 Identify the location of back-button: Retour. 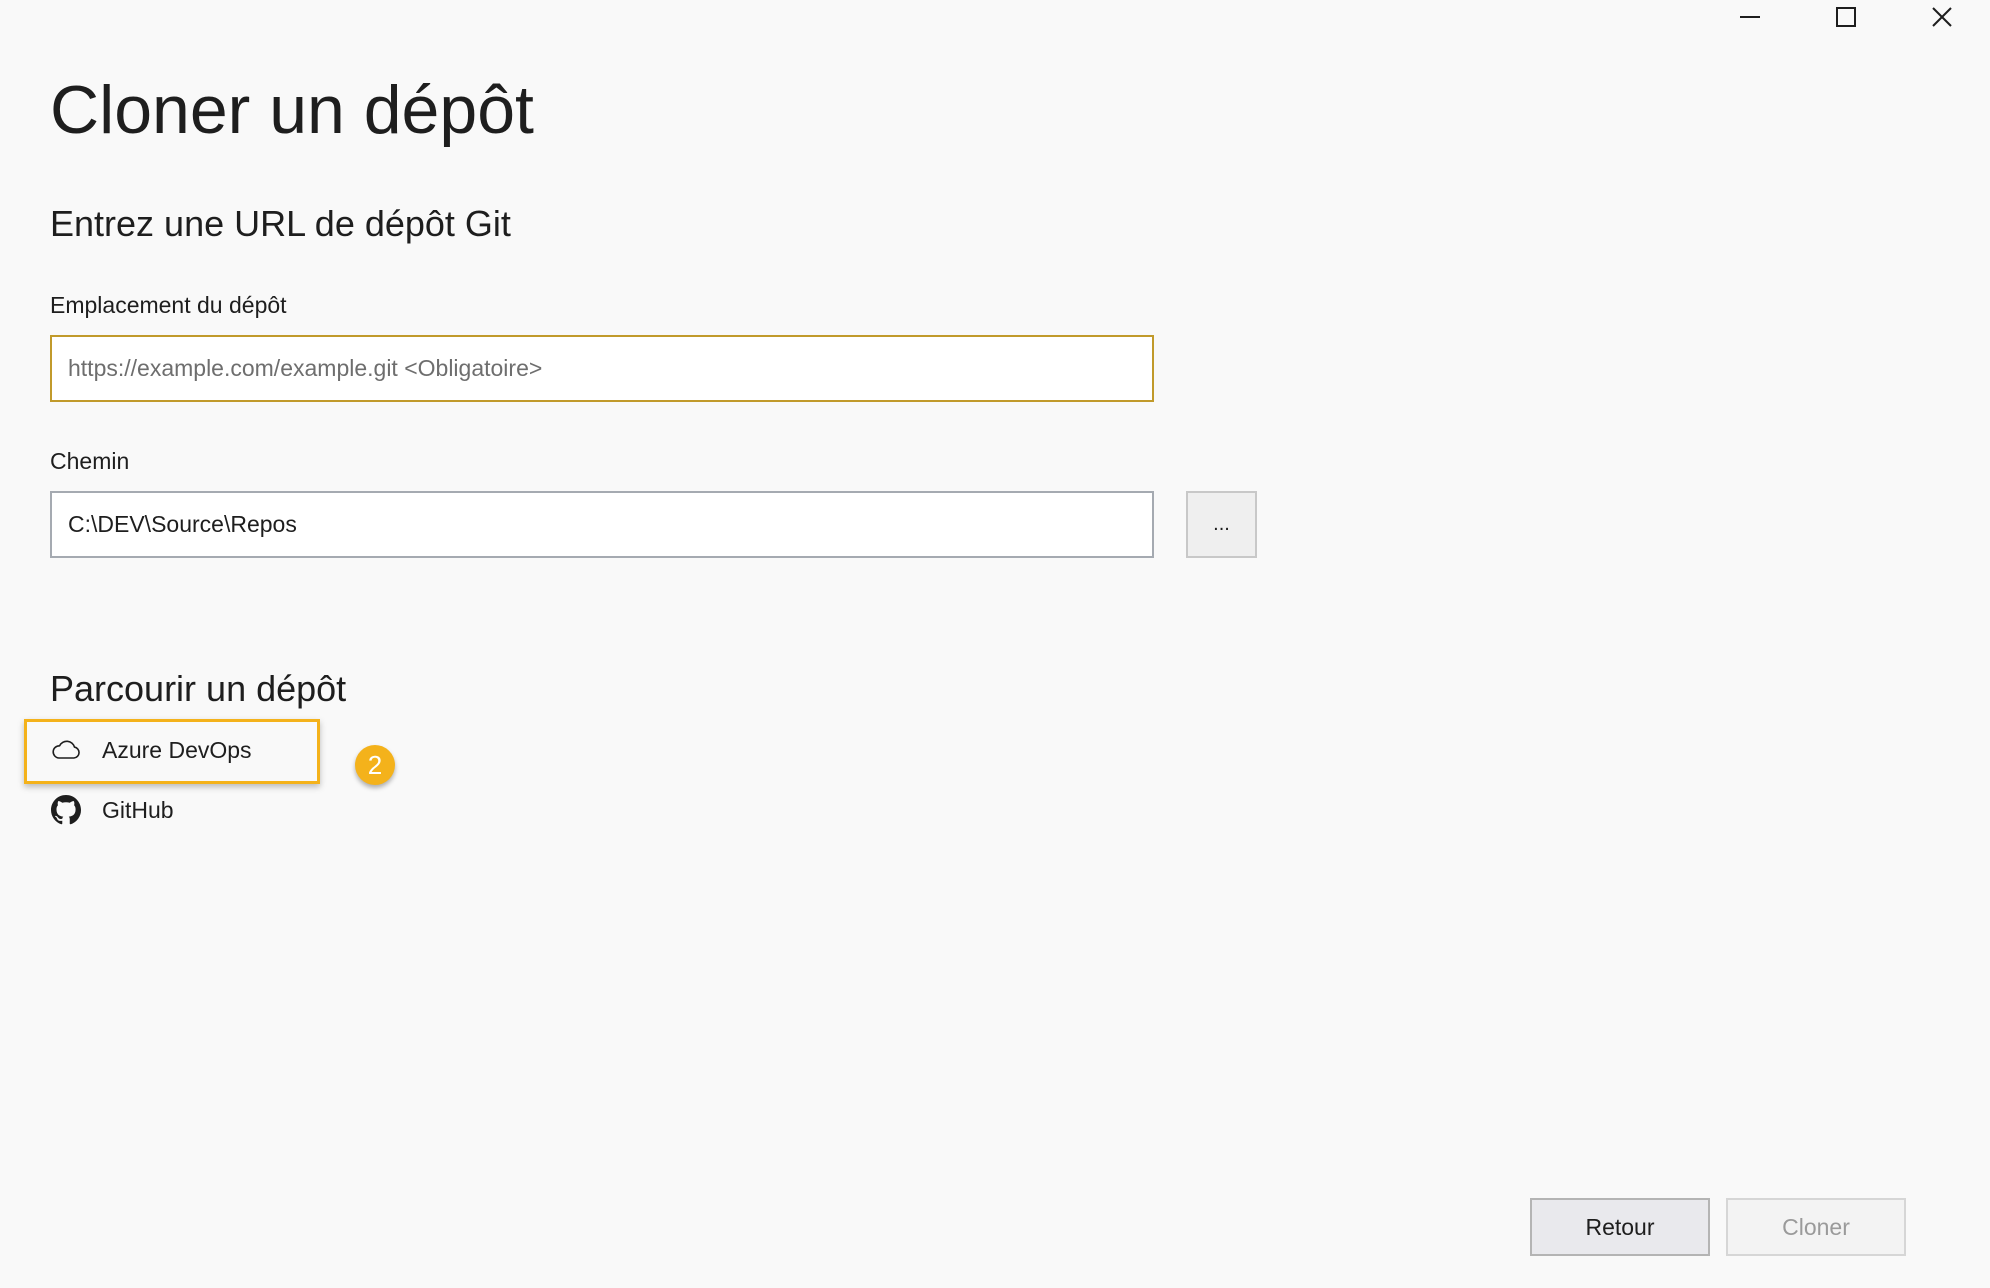
(1620, 1227).